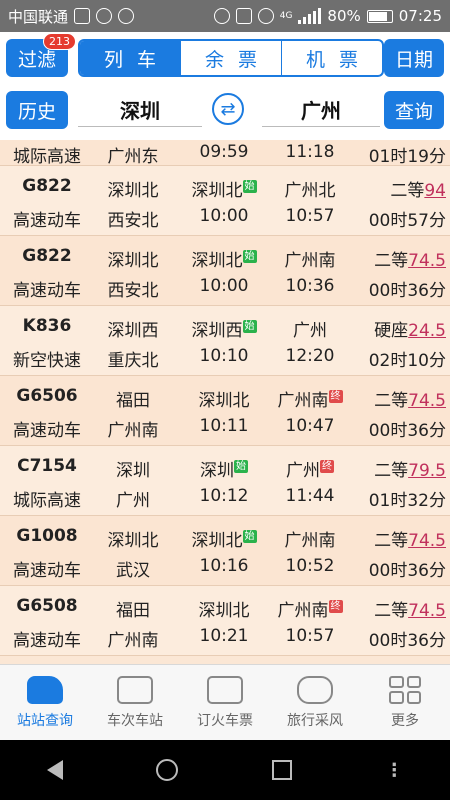 Image resolution: width=450 pixels, height=800 pixels. Describe the element at coordinates (310, 468) in the screenshot. I see `arrive-station: 广州终` at that location.